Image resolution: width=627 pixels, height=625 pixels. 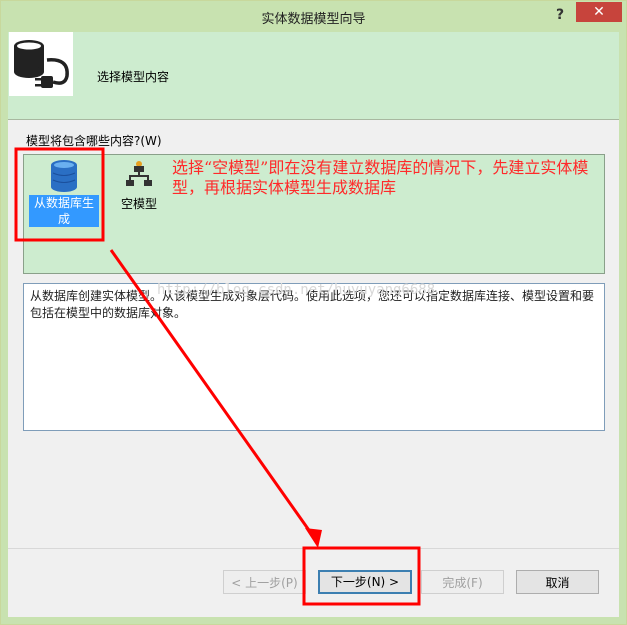 What do you see at coordinates (361, 576) in the screenshot?
I see `highlight-box-next-button` at bounding box center [361, 576].